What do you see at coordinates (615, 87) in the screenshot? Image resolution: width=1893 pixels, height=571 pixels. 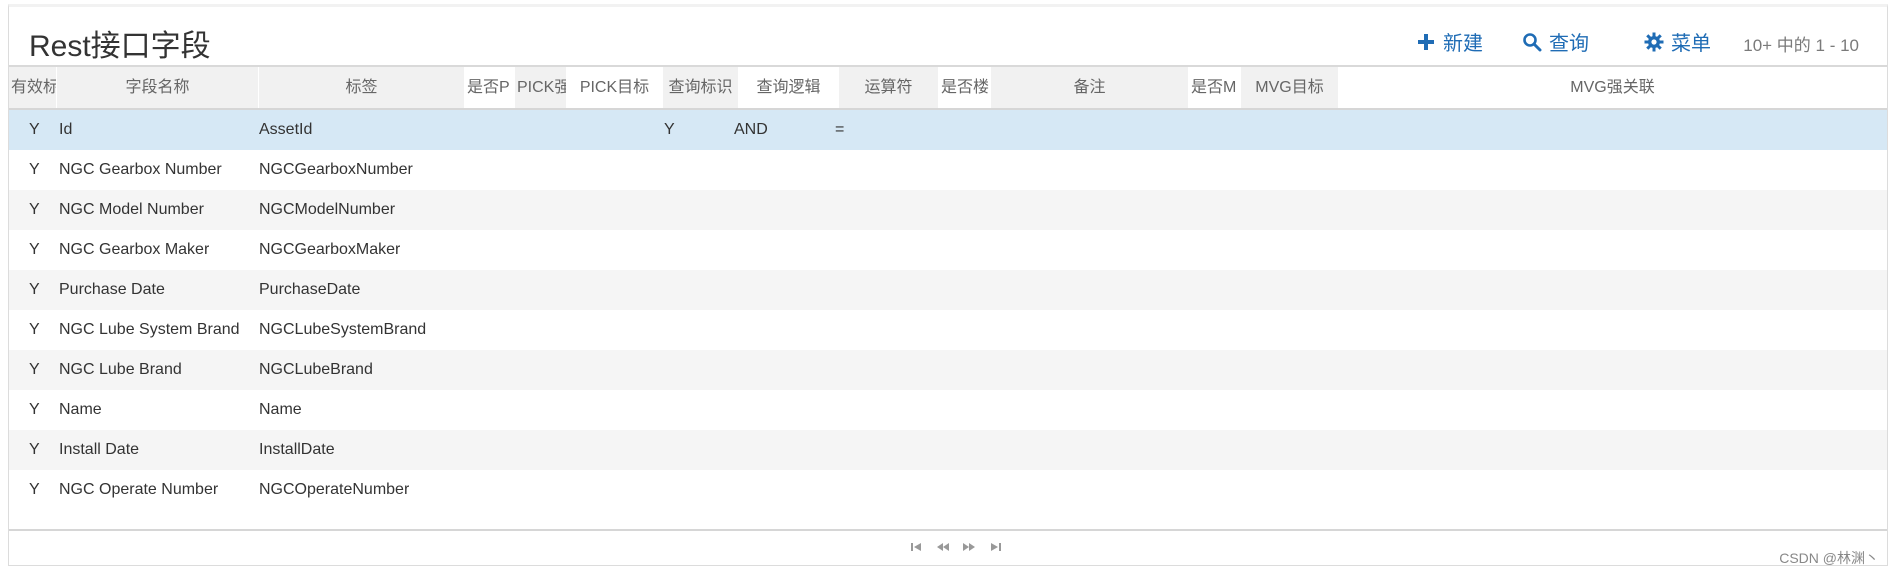 I see `col-header-pick-target: PICK目标` at bounding box center [615, 87].